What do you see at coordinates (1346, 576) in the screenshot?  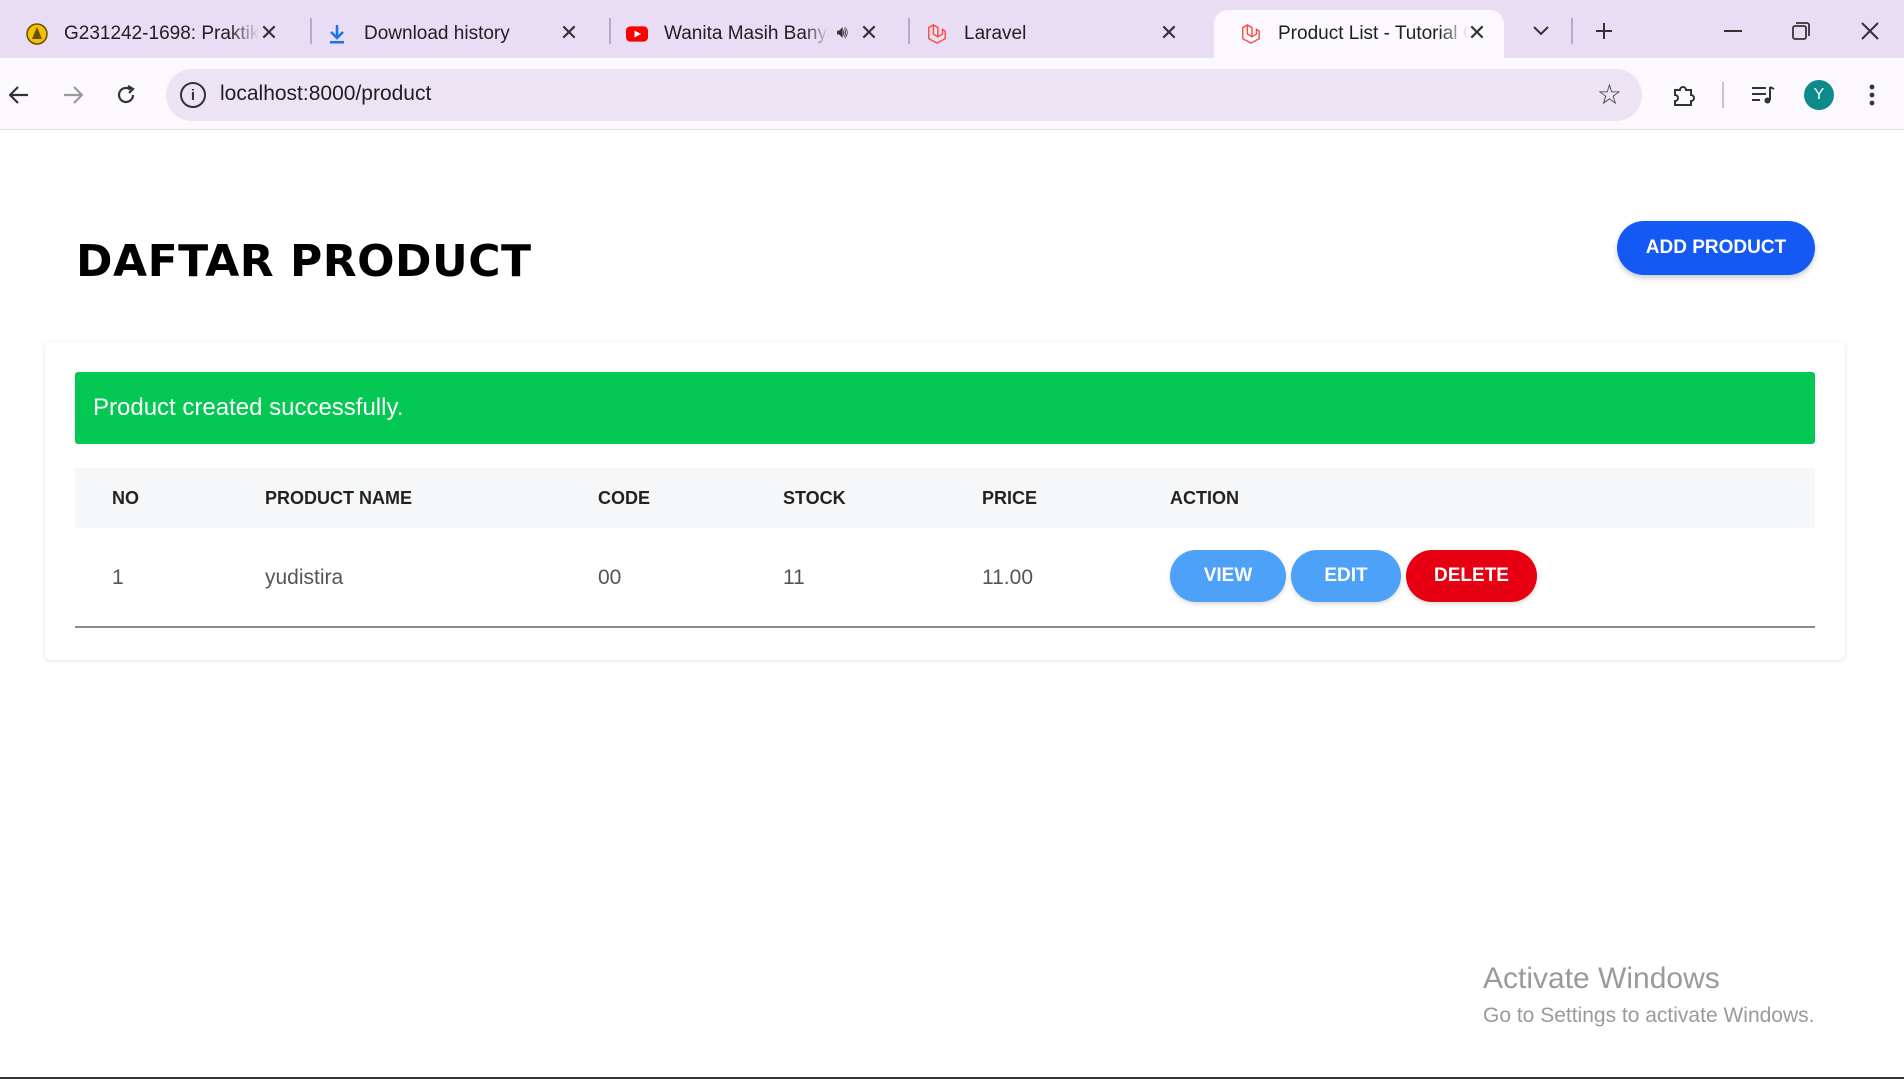 I see `edit-button: EDIT` at bounding box center [1346, 576].